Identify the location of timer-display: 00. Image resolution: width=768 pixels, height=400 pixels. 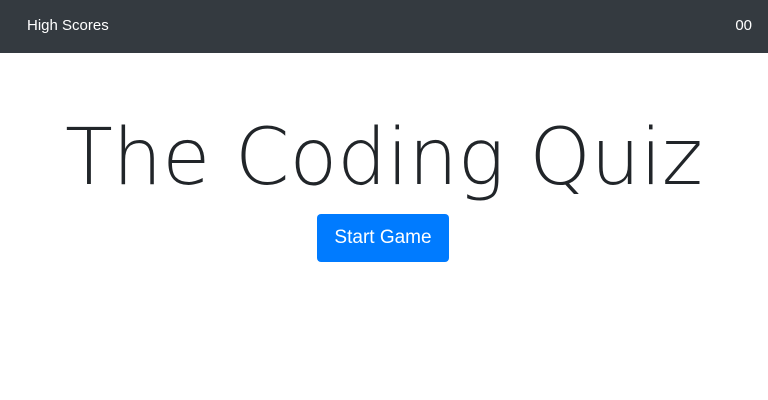
(743, 25).